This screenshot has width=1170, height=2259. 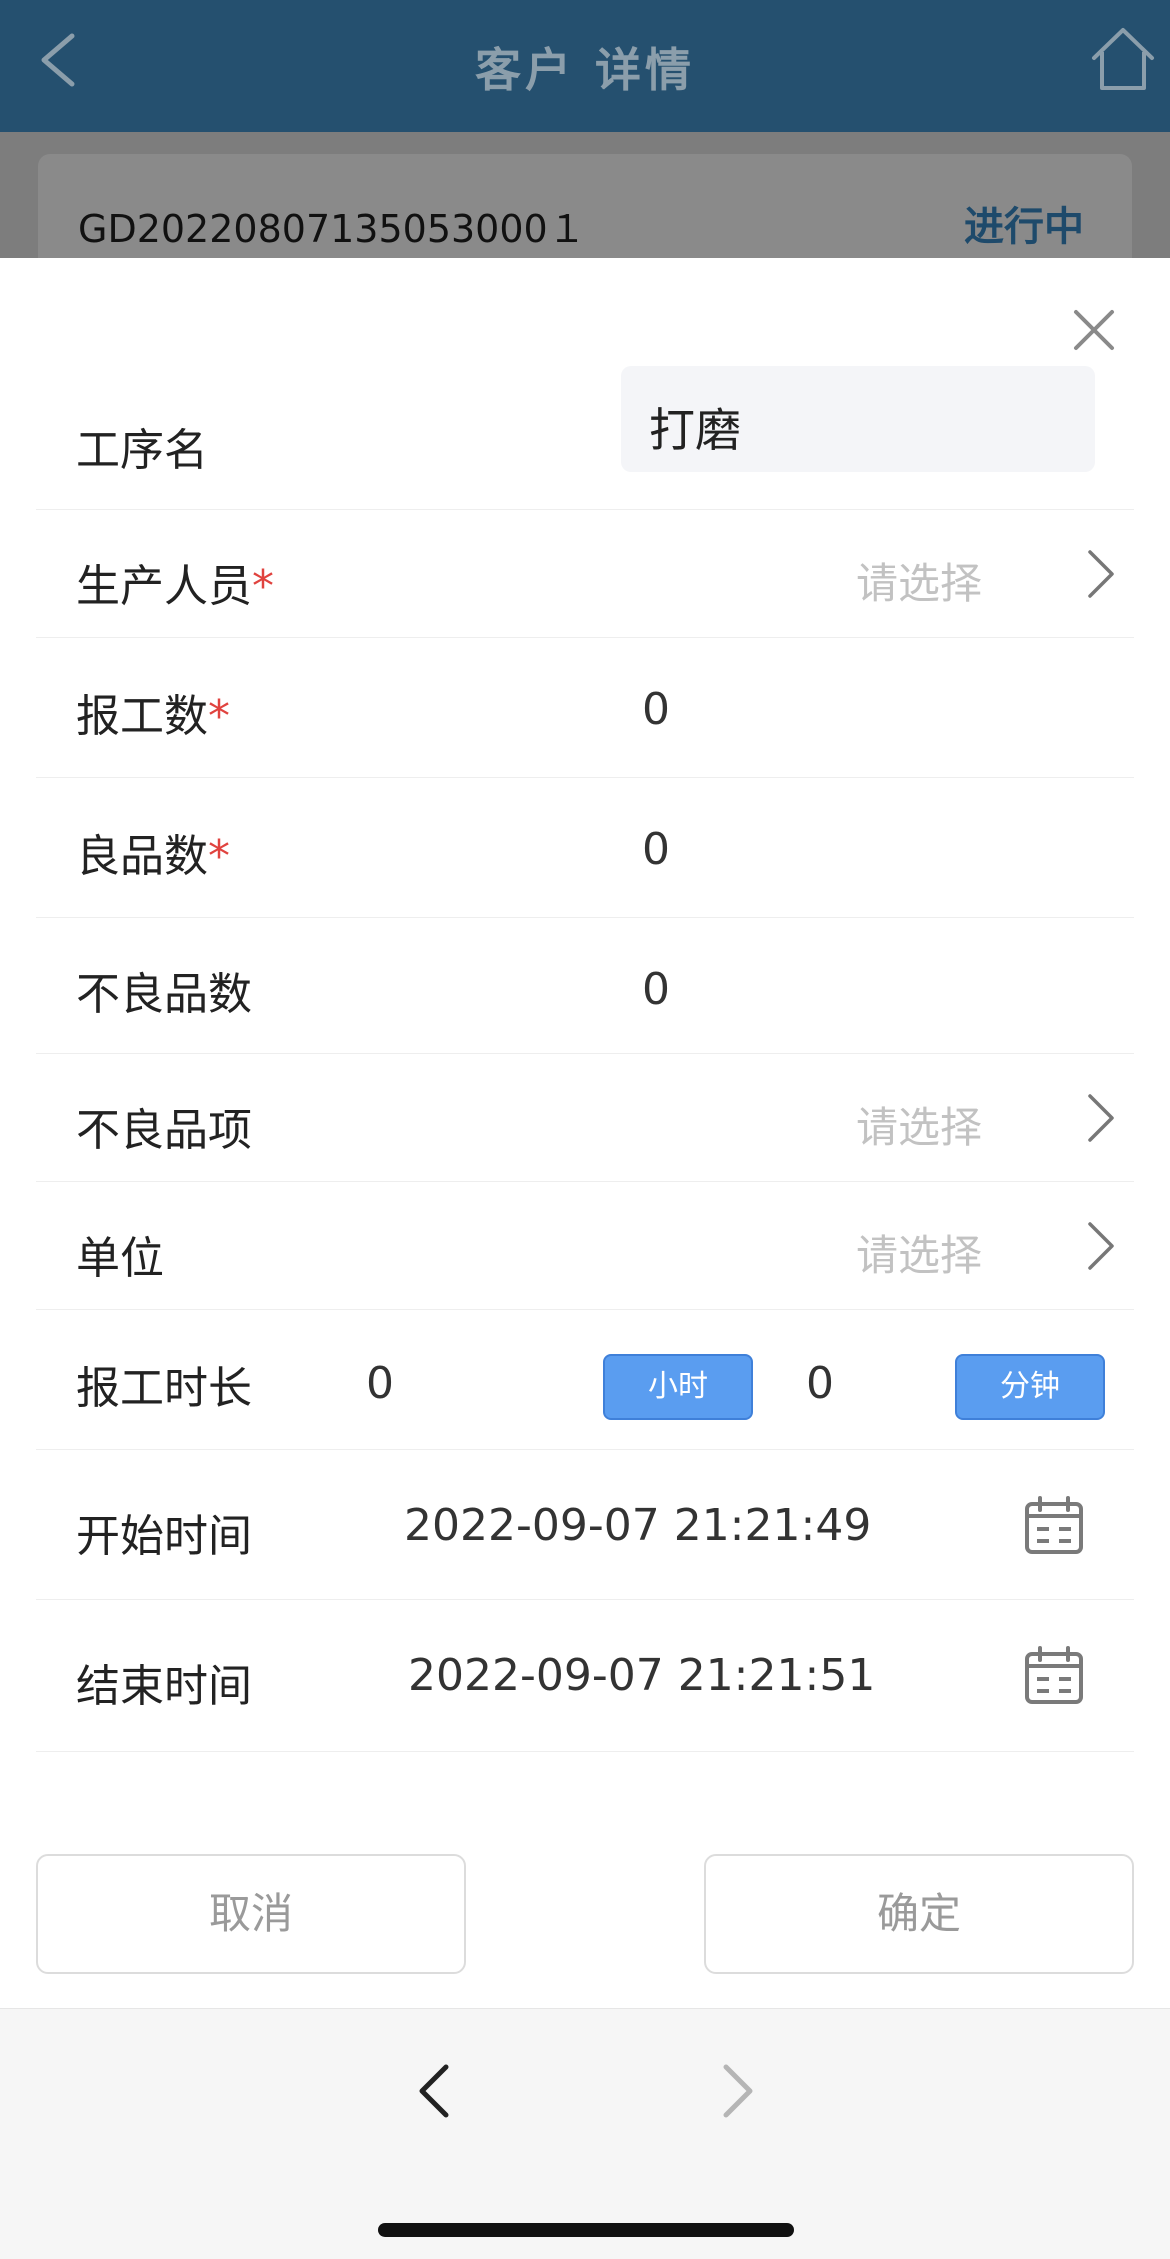 What do you see at coordinates (164, 1686) in the screenshot?
I see `end-time-label: 结束时间` at bounding box center [164, 1686].